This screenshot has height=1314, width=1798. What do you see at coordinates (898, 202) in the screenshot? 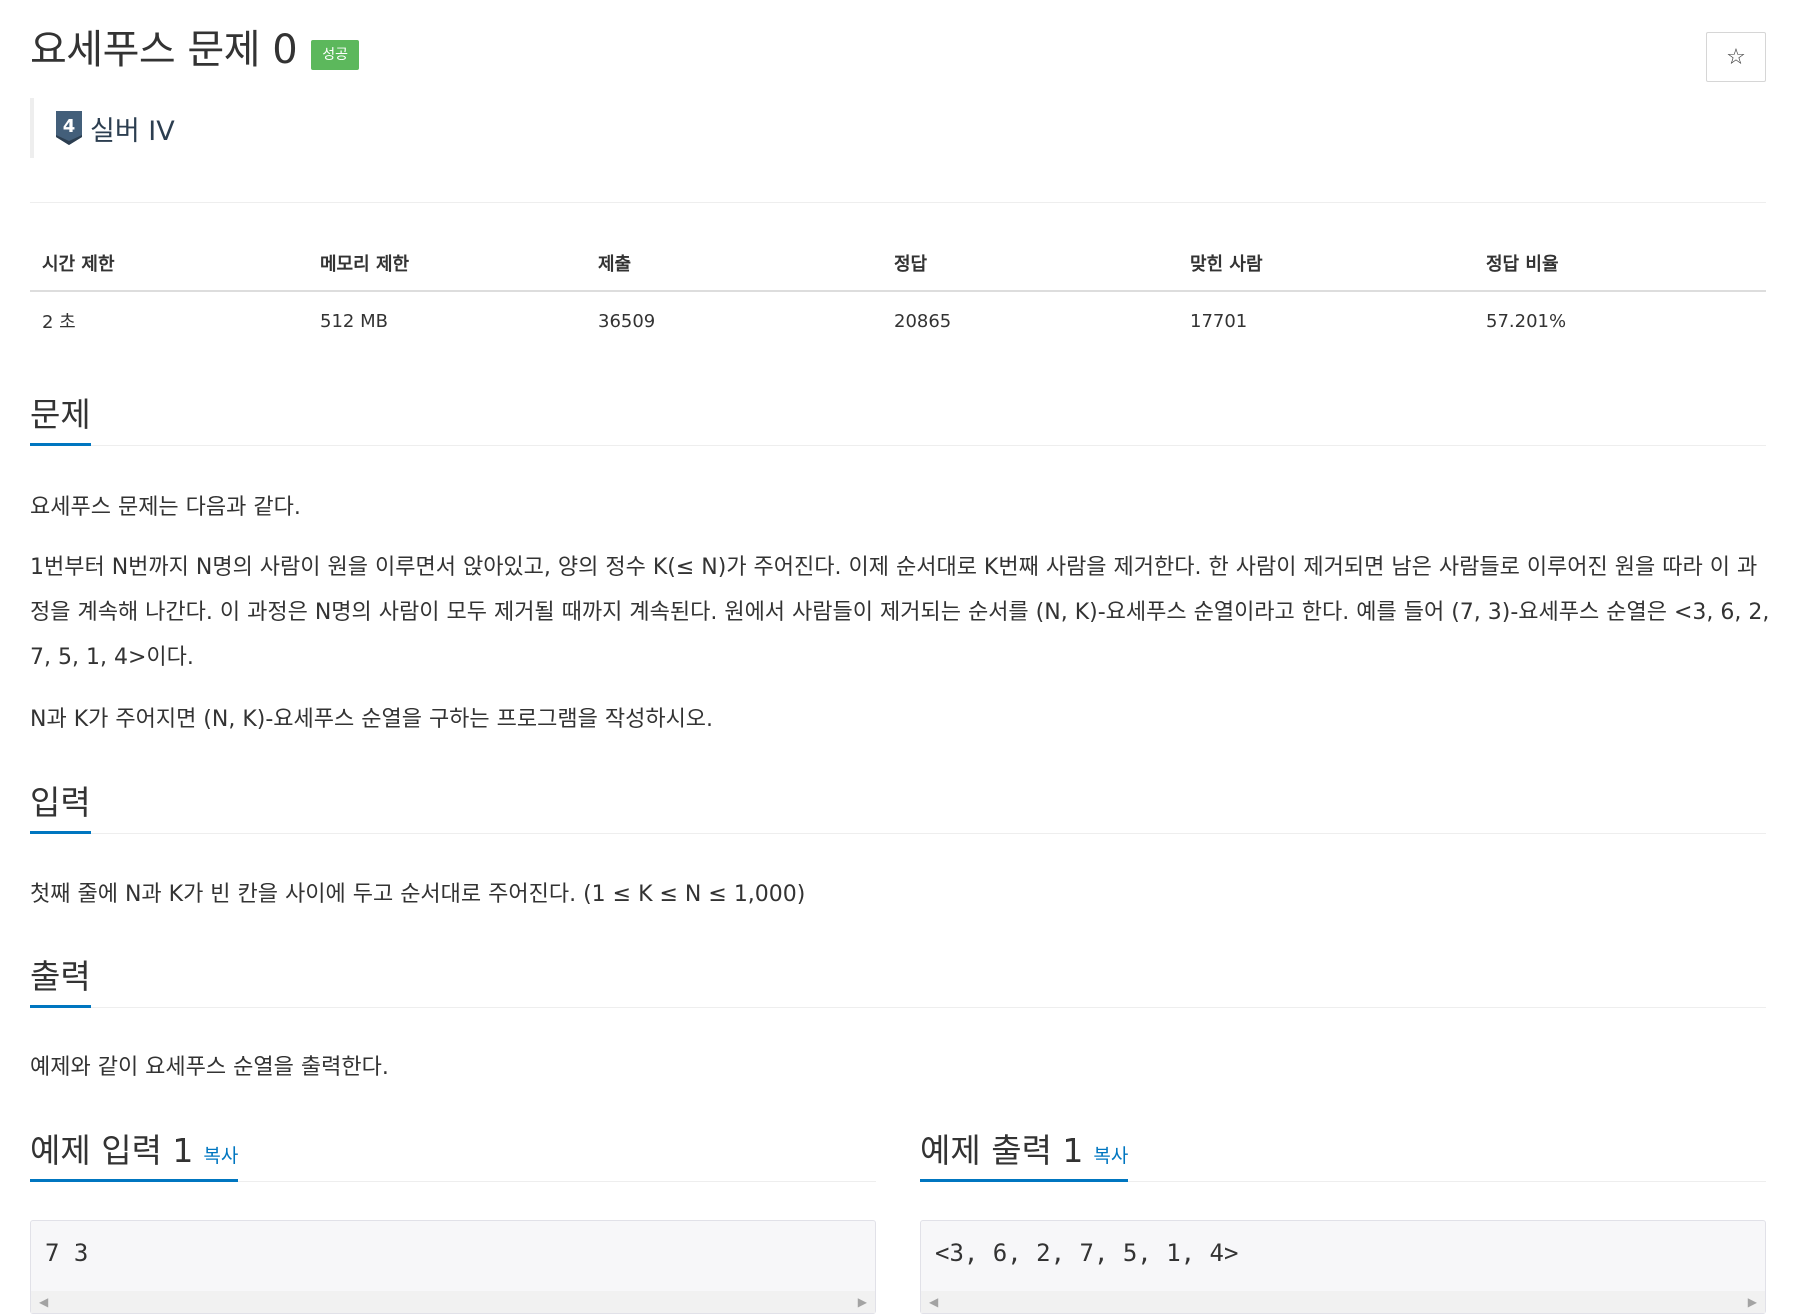
I see `divider` at bounding box center [898, 202].